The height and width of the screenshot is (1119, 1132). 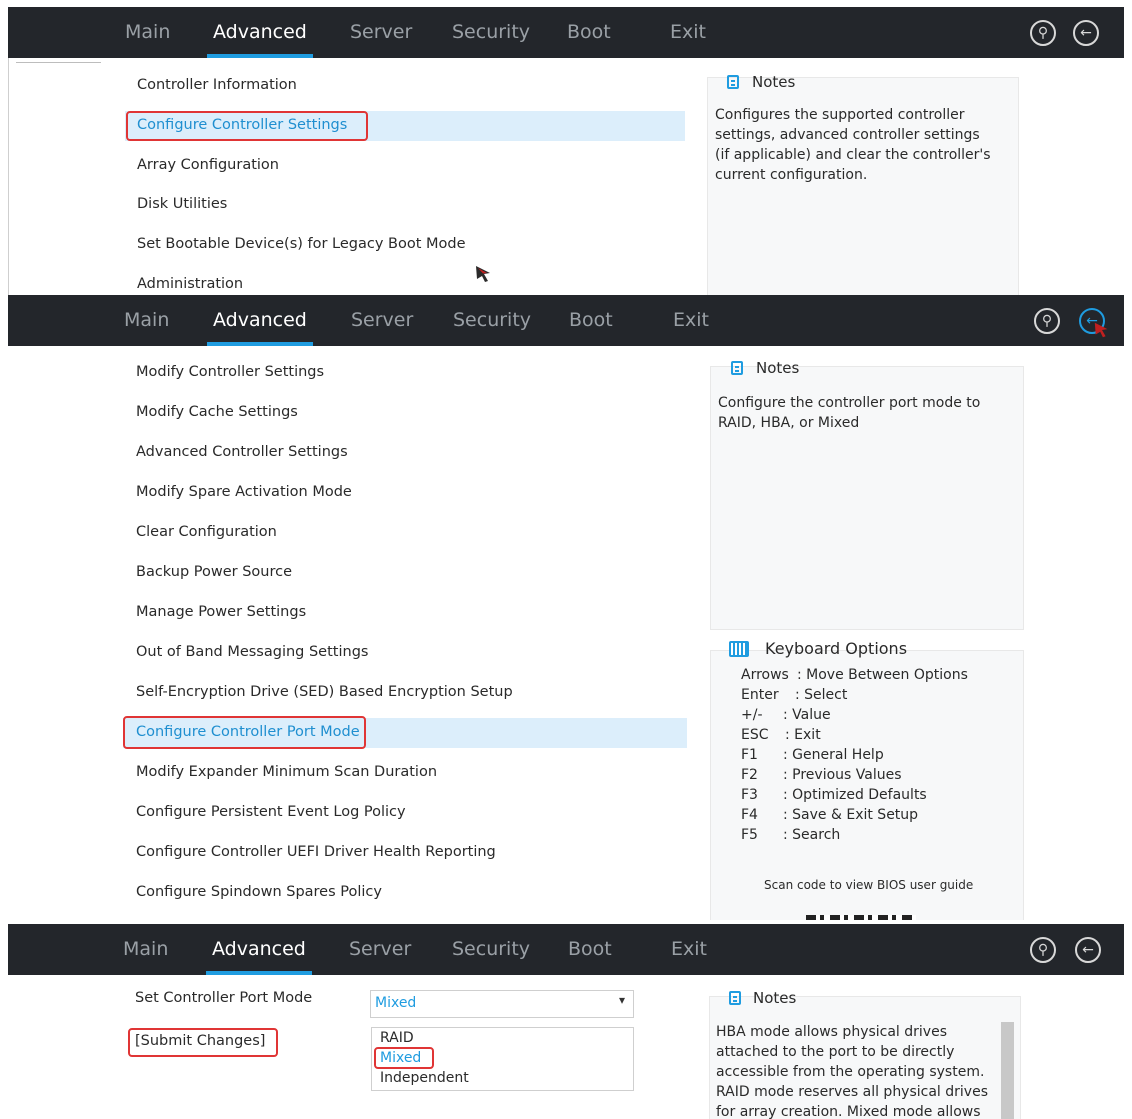 What do you see at coordinates (869, 885) in the screenshot?
I see `scan-code-text: Scan code to view BIOS user guide` at bounding box center [869, 885].